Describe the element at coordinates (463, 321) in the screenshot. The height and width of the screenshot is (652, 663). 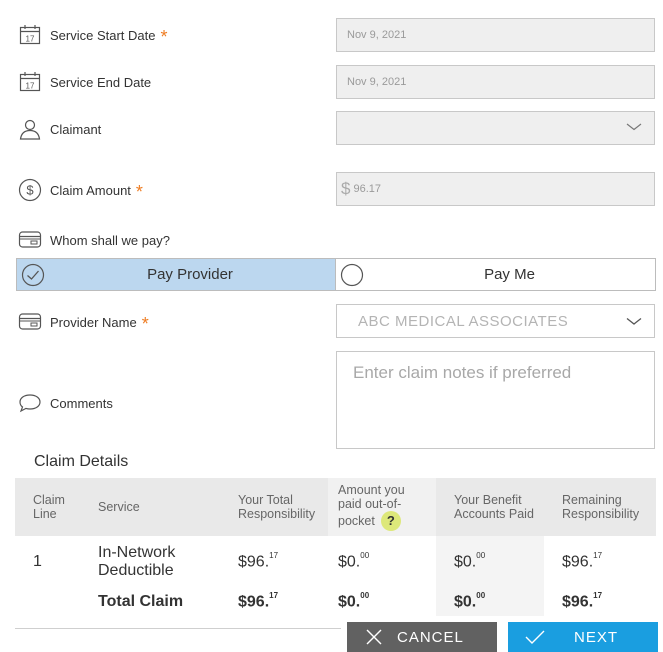
I see `provider-name-value: ABC MEDICAL ASSOCIATES` at that location.